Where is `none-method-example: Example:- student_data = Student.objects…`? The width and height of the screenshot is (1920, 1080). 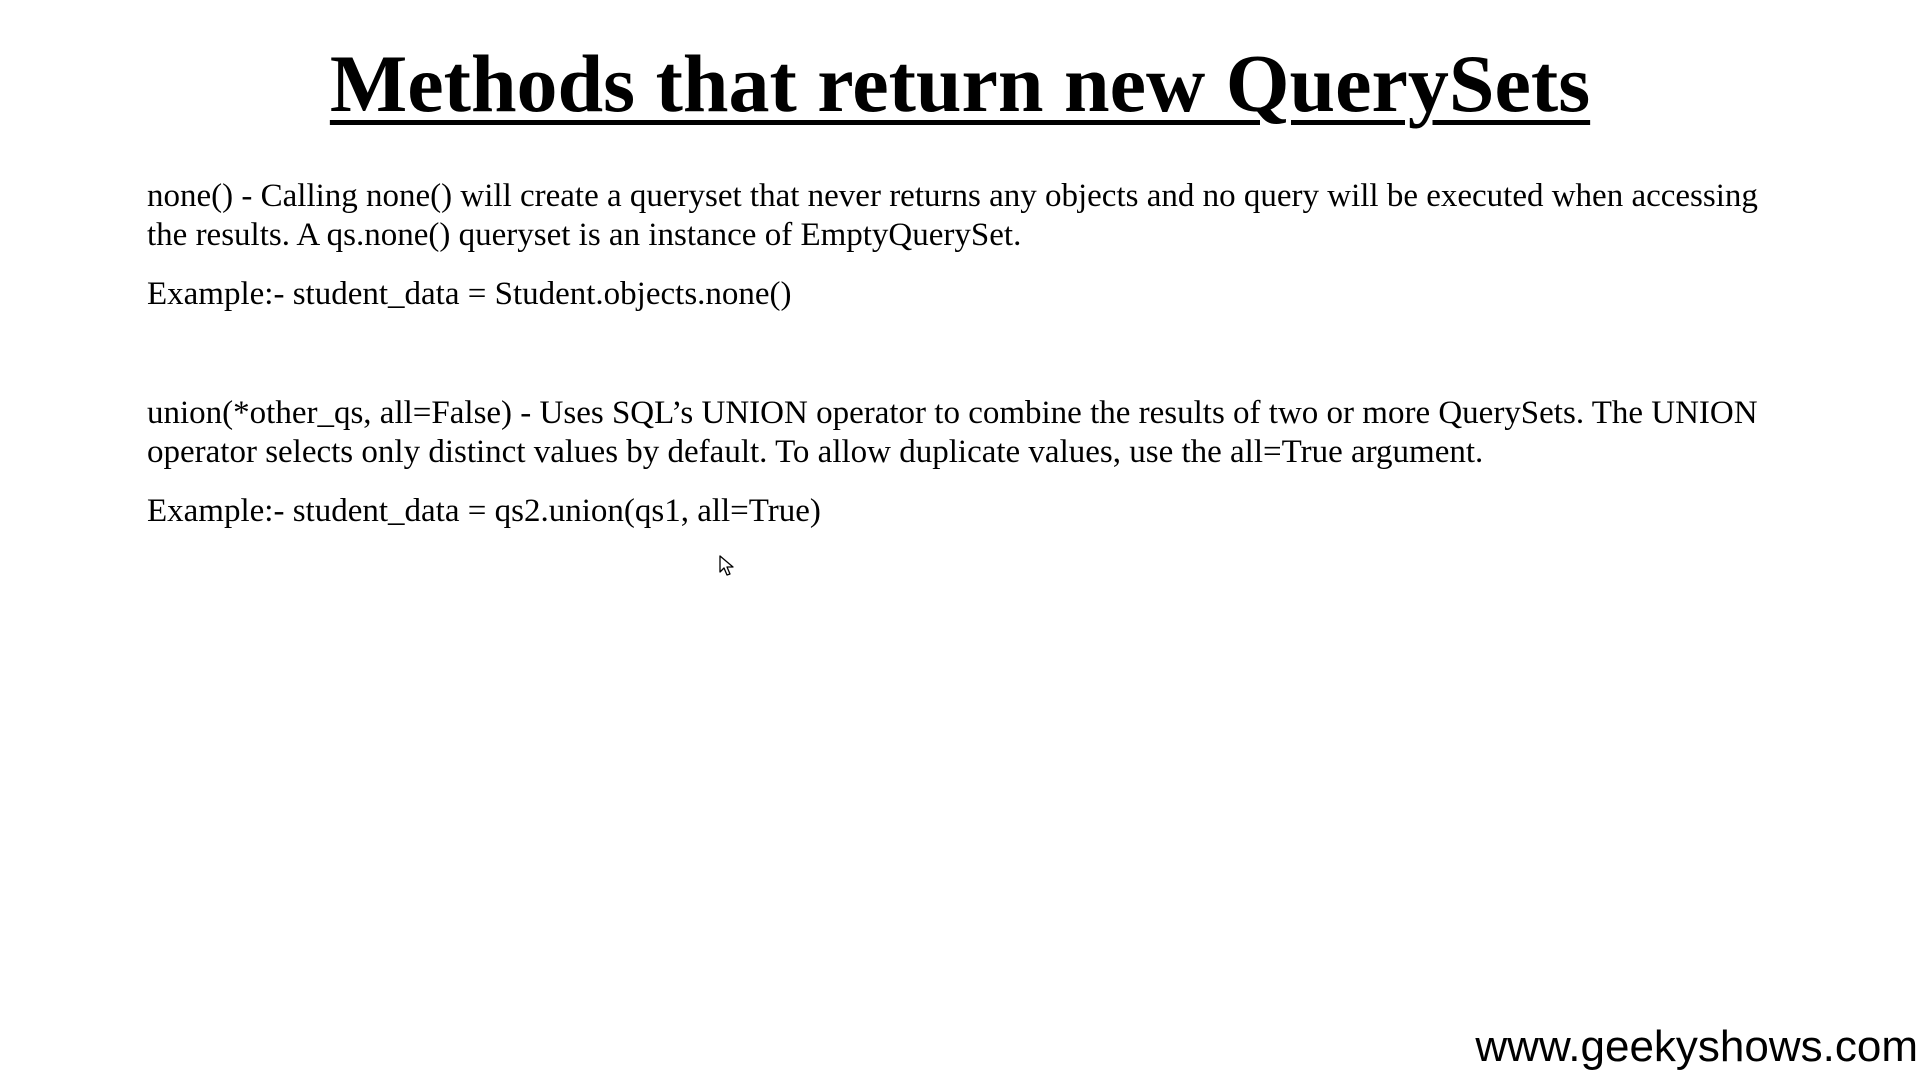
none-method-example: Example:- student_data = Student.objects… is located at coordinates (469, 294).